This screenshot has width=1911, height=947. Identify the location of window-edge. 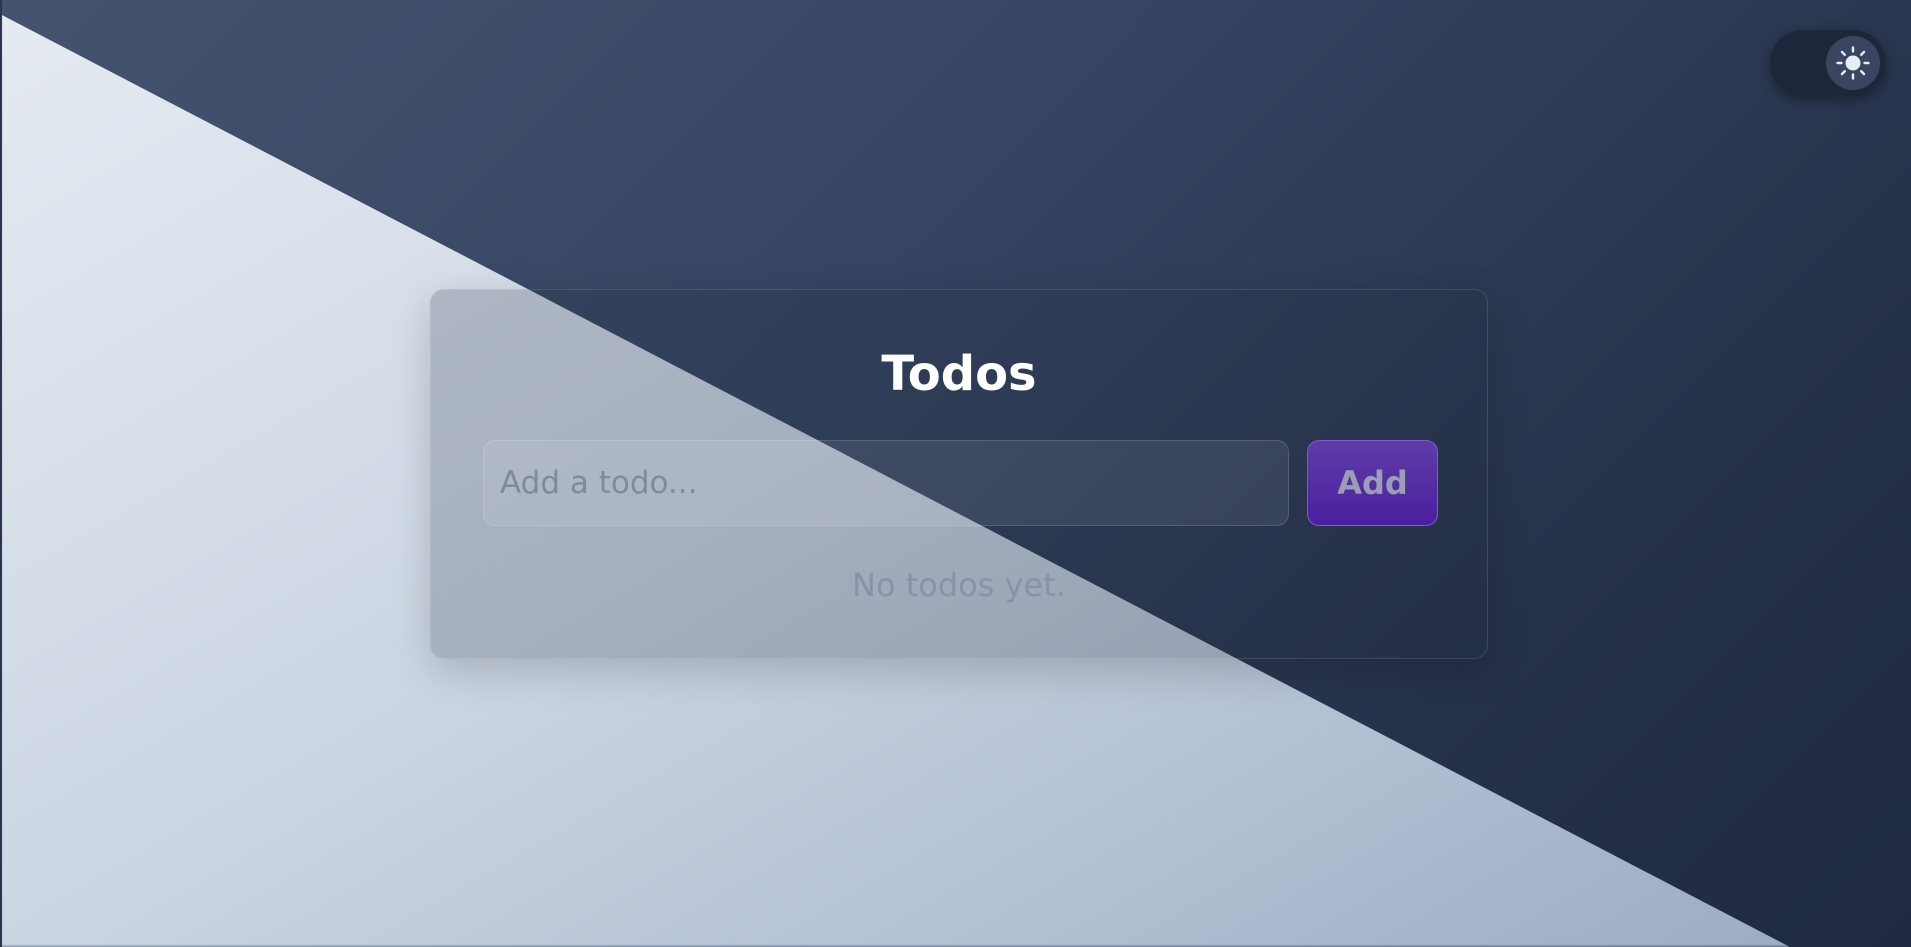
(1, 473).